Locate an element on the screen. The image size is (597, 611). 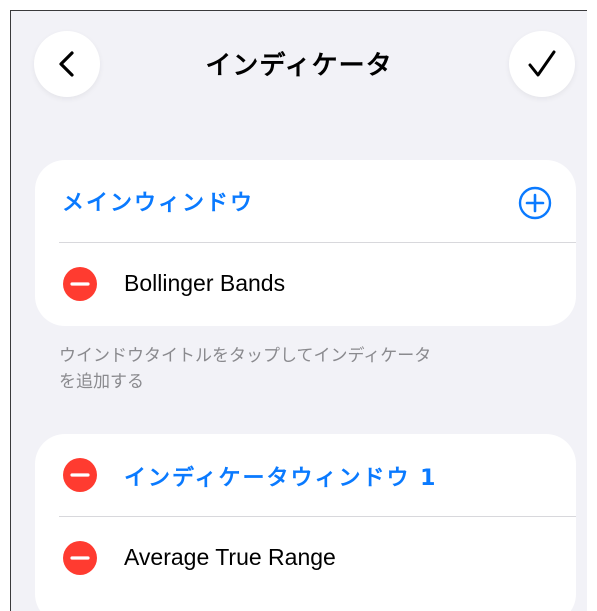
checkmark-icon is located at coordinates (542, 63).